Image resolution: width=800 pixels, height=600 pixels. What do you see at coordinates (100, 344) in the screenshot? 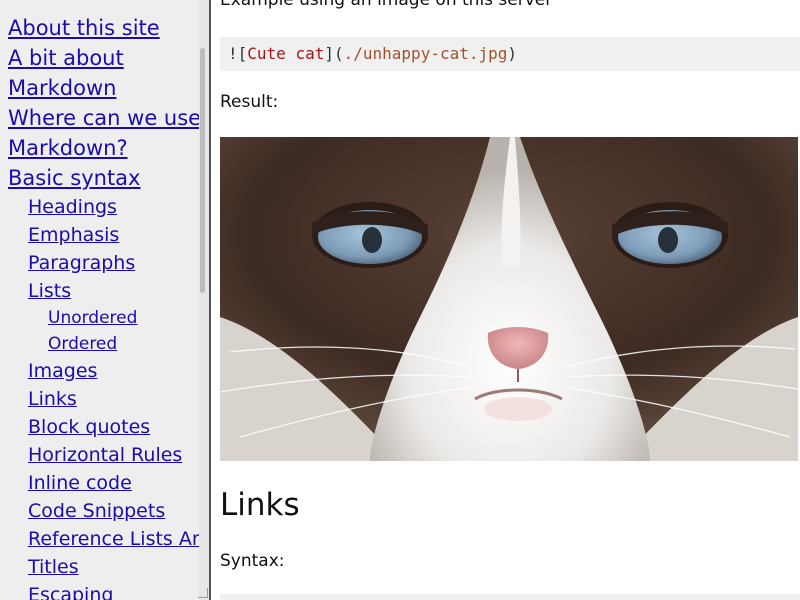
I see `nav-ordered: Ordered` at bounding box center [100, 344].